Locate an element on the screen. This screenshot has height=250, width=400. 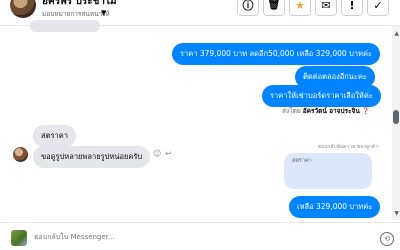
message-bubble-incoming-partial is located at coordinates (65, 26).